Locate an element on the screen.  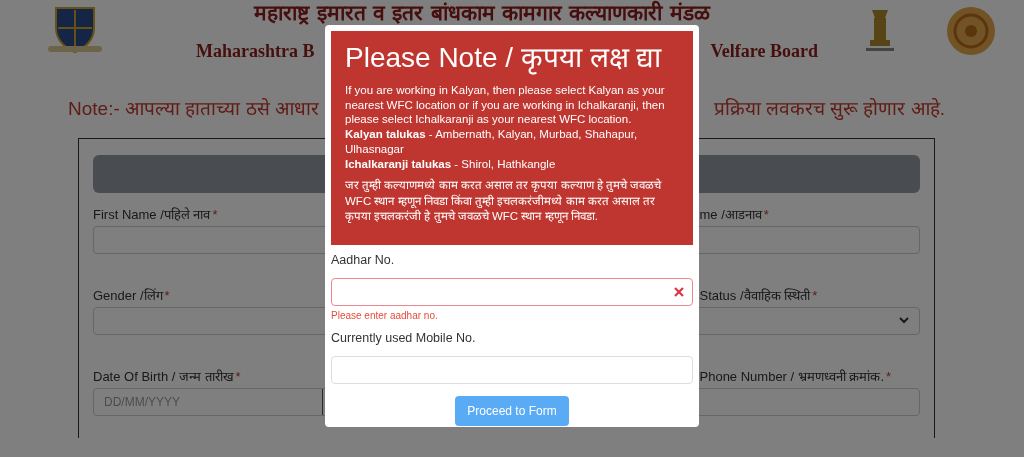
input-field is located at coordinates (512, 291).